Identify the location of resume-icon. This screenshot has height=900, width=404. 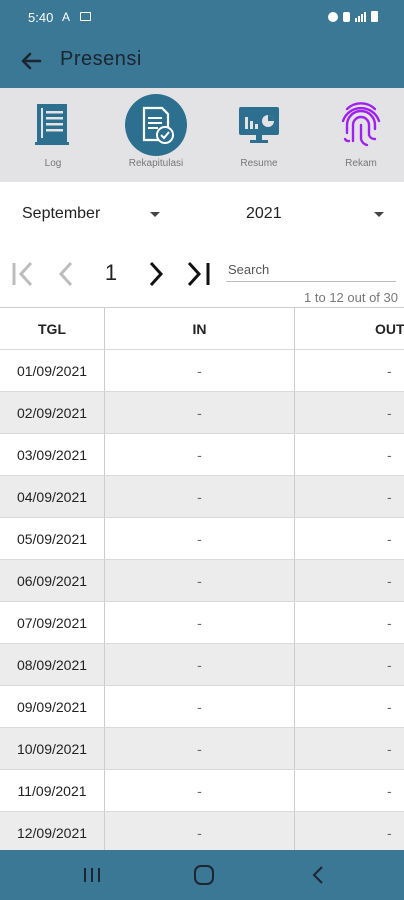
(259, 124).